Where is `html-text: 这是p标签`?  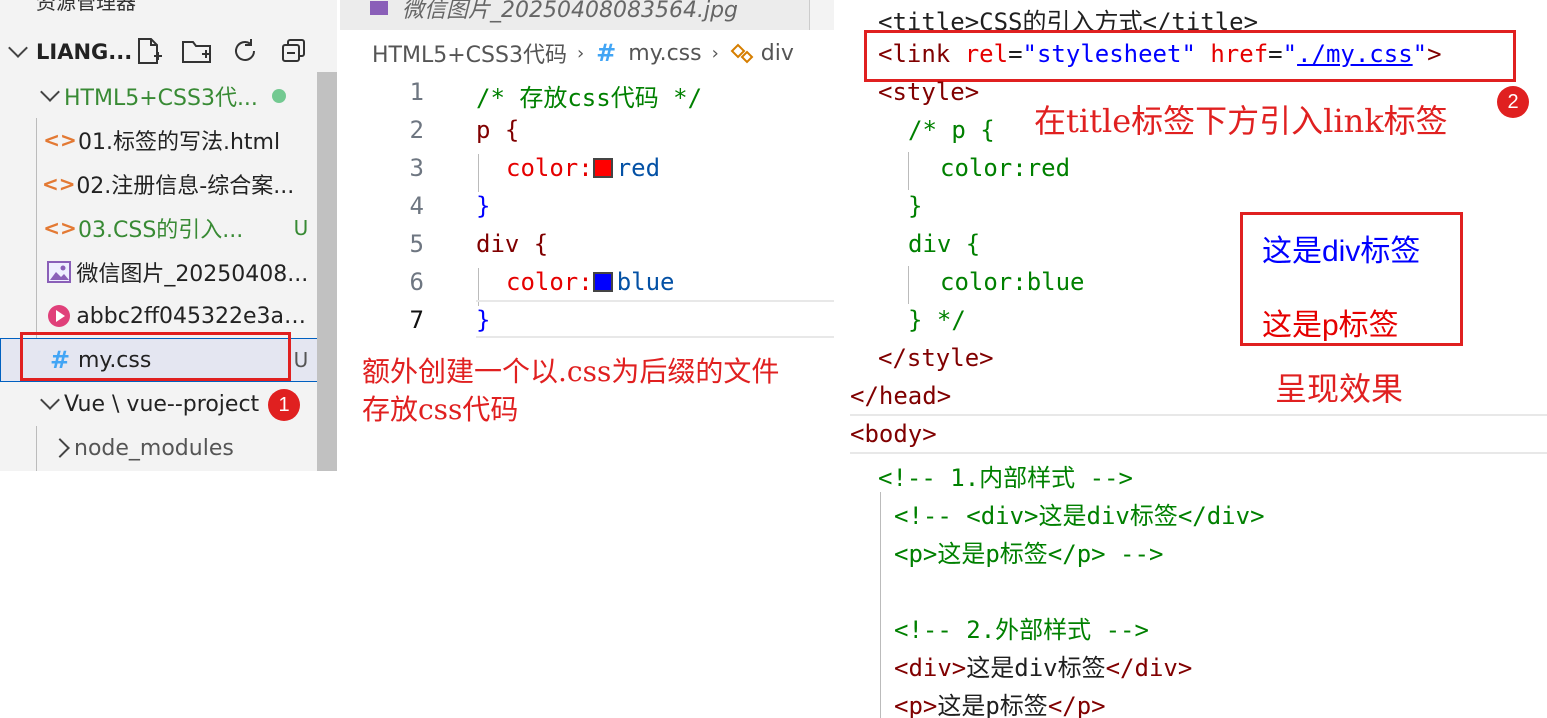
html-text: 这是p标签 is located at coordinates (992, 705).